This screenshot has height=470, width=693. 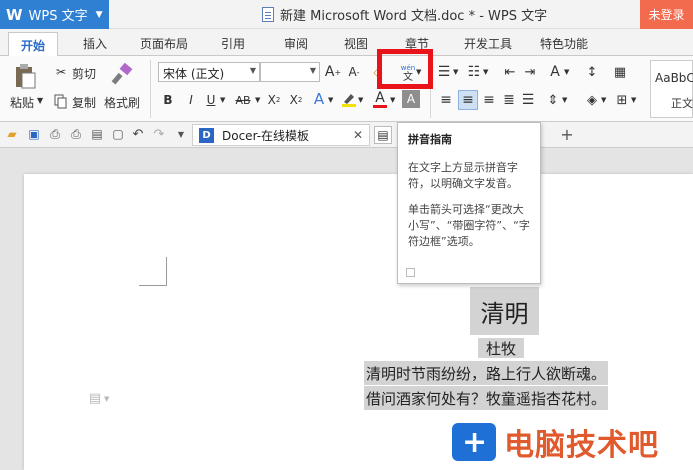 I want to click on format-painter-icon, so click(x=123, y=75).